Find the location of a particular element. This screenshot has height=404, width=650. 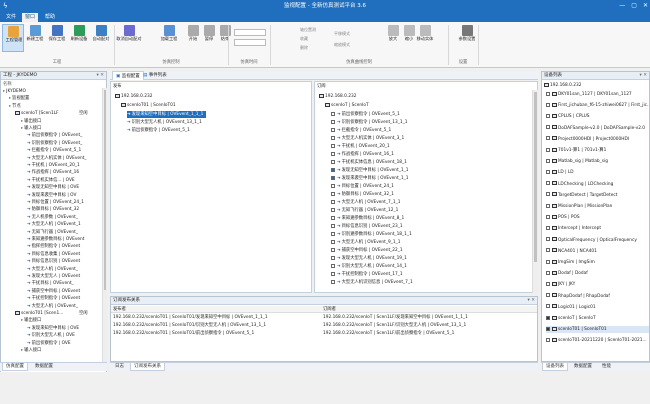

ribbon-small-pan: 平移模式 is located at coordinates (342, 34).